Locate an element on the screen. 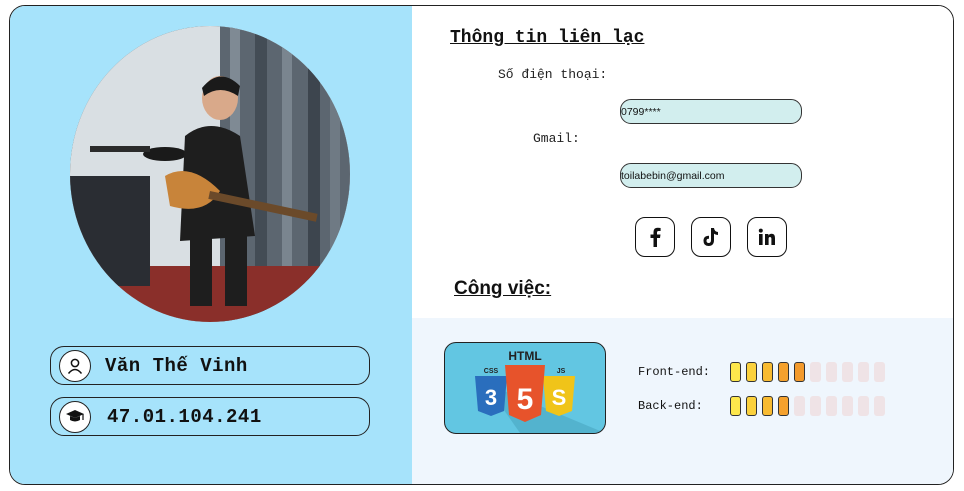 Image resolution: width=964 pixels, height=491 pixels. tiktok-button is located at coordinates (711, 237).